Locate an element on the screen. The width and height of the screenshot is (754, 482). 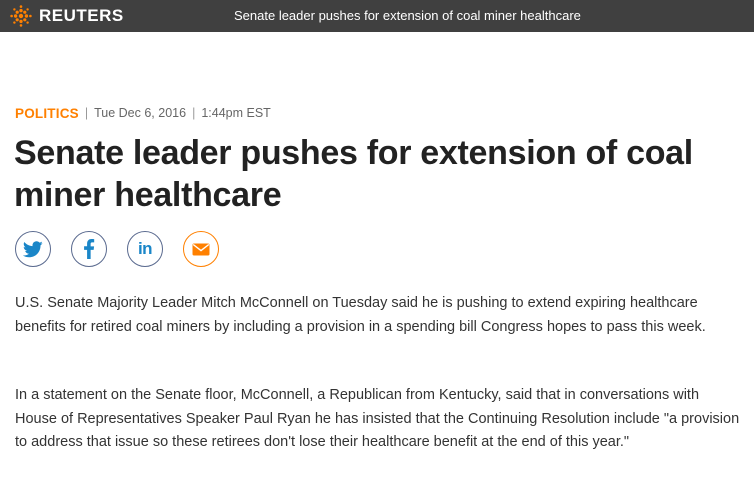
share-bar: in is located at coordinates (127, 249).